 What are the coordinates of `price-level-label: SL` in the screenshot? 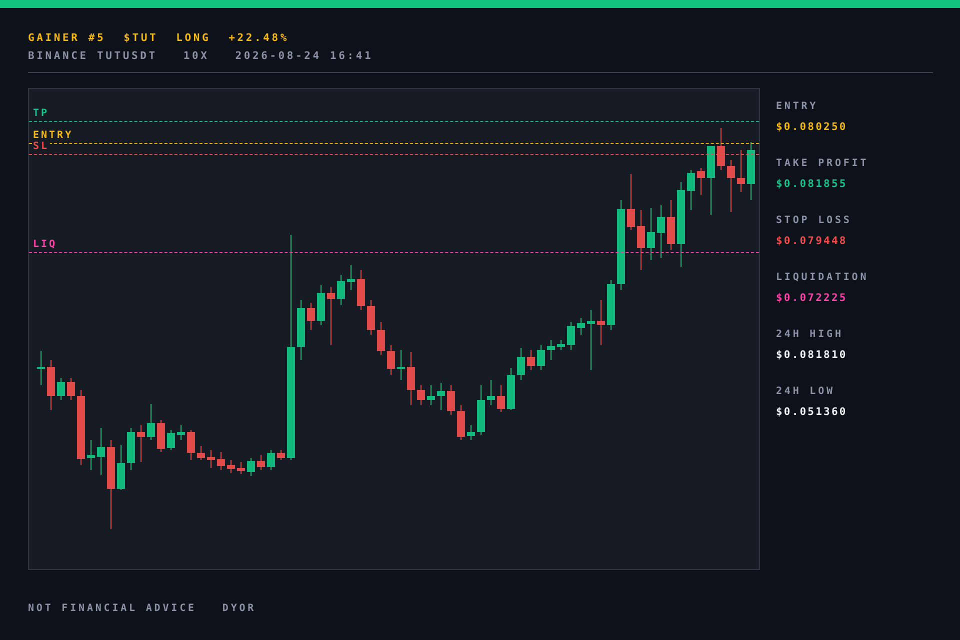 It's located at (41, 147).